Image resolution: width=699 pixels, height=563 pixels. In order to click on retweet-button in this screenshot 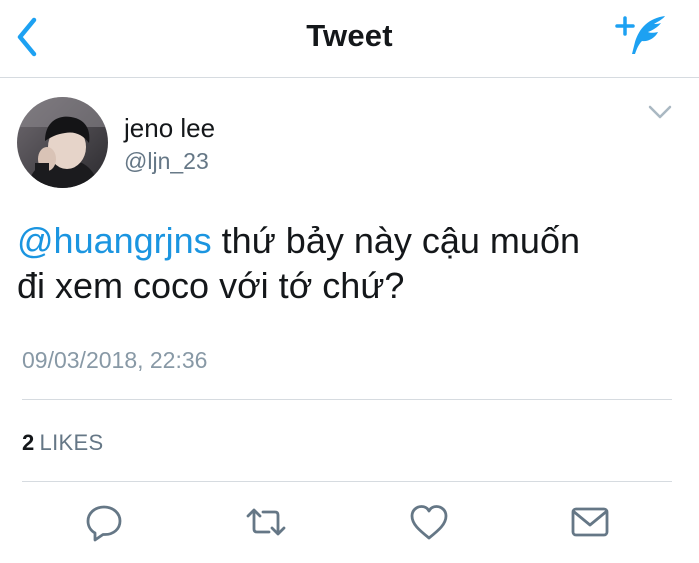, I will do `click(266, 522)`.